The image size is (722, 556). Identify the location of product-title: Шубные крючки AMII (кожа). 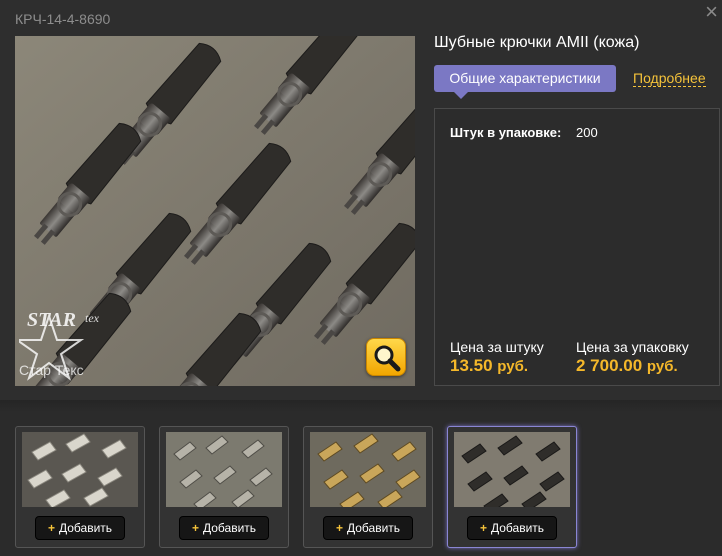
(537, 42).